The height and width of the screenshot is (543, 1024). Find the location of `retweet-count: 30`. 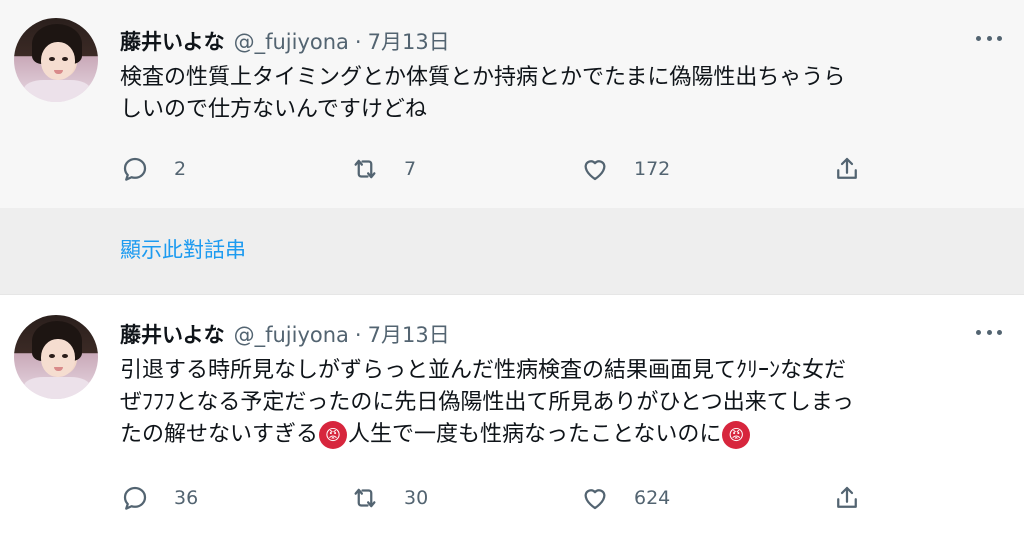

retweet-count: 30 is located at coordinates (416, 498).